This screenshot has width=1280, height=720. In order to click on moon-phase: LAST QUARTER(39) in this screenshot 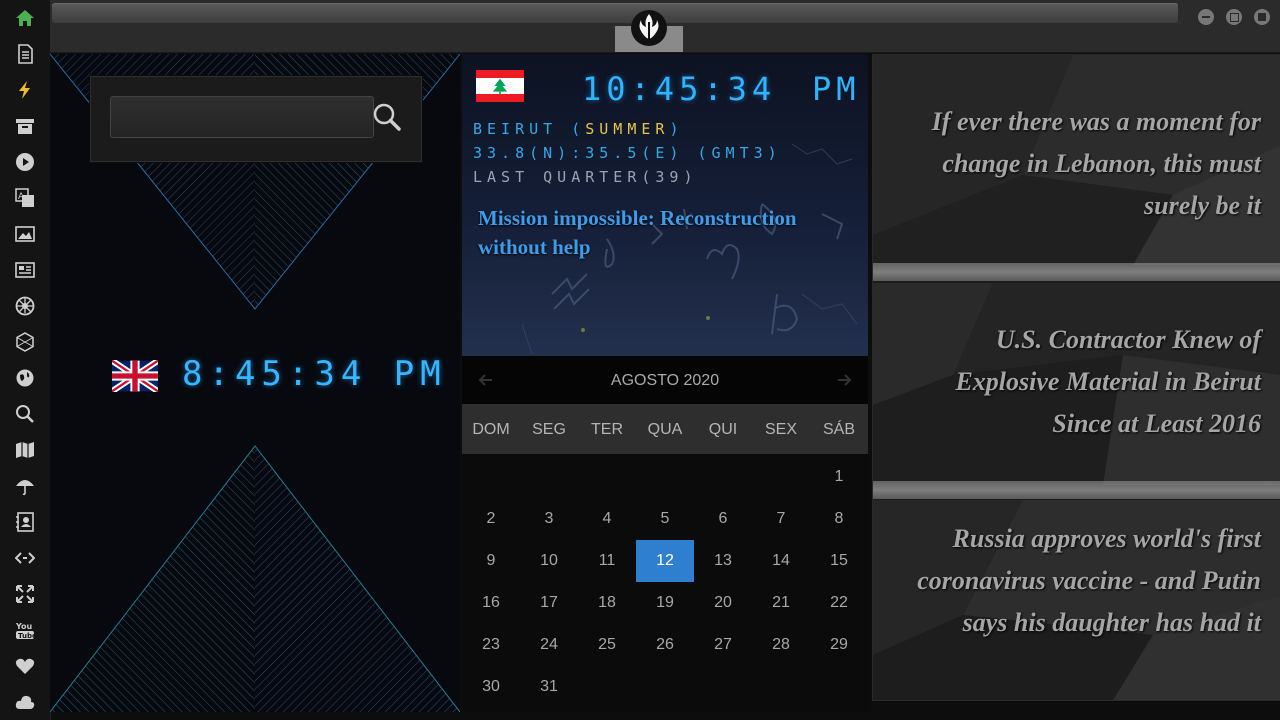, I will do `click(585, 177)`.